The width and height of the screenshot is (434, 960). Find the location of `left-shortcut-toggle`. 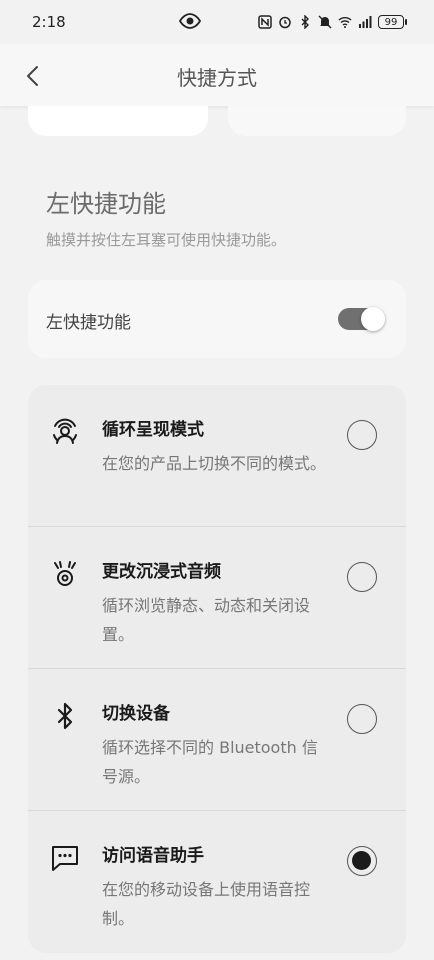

left-shortcut-toggle is located at coordinates (361, 319).